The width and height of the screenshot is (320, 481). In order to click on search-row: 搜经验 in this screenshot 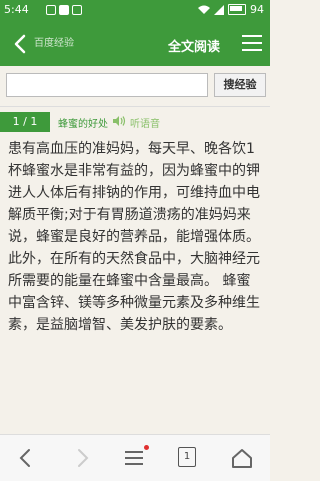, I will do `click(135, 86)`.